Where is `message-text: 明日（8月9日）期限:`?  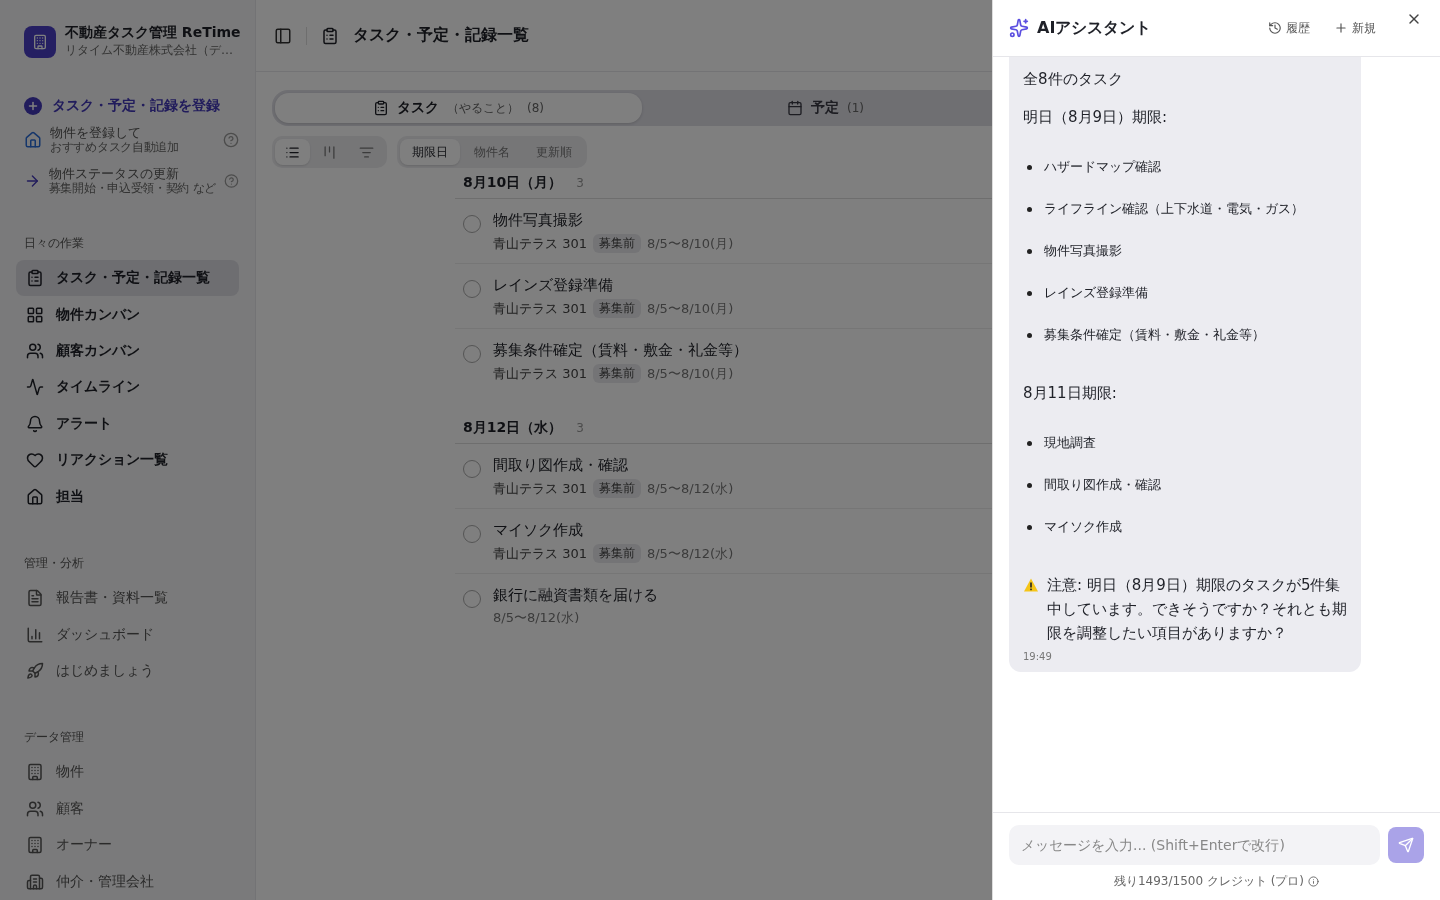 message-text: 明日（8月9日）期限: is located at coordinates (1096, 117).